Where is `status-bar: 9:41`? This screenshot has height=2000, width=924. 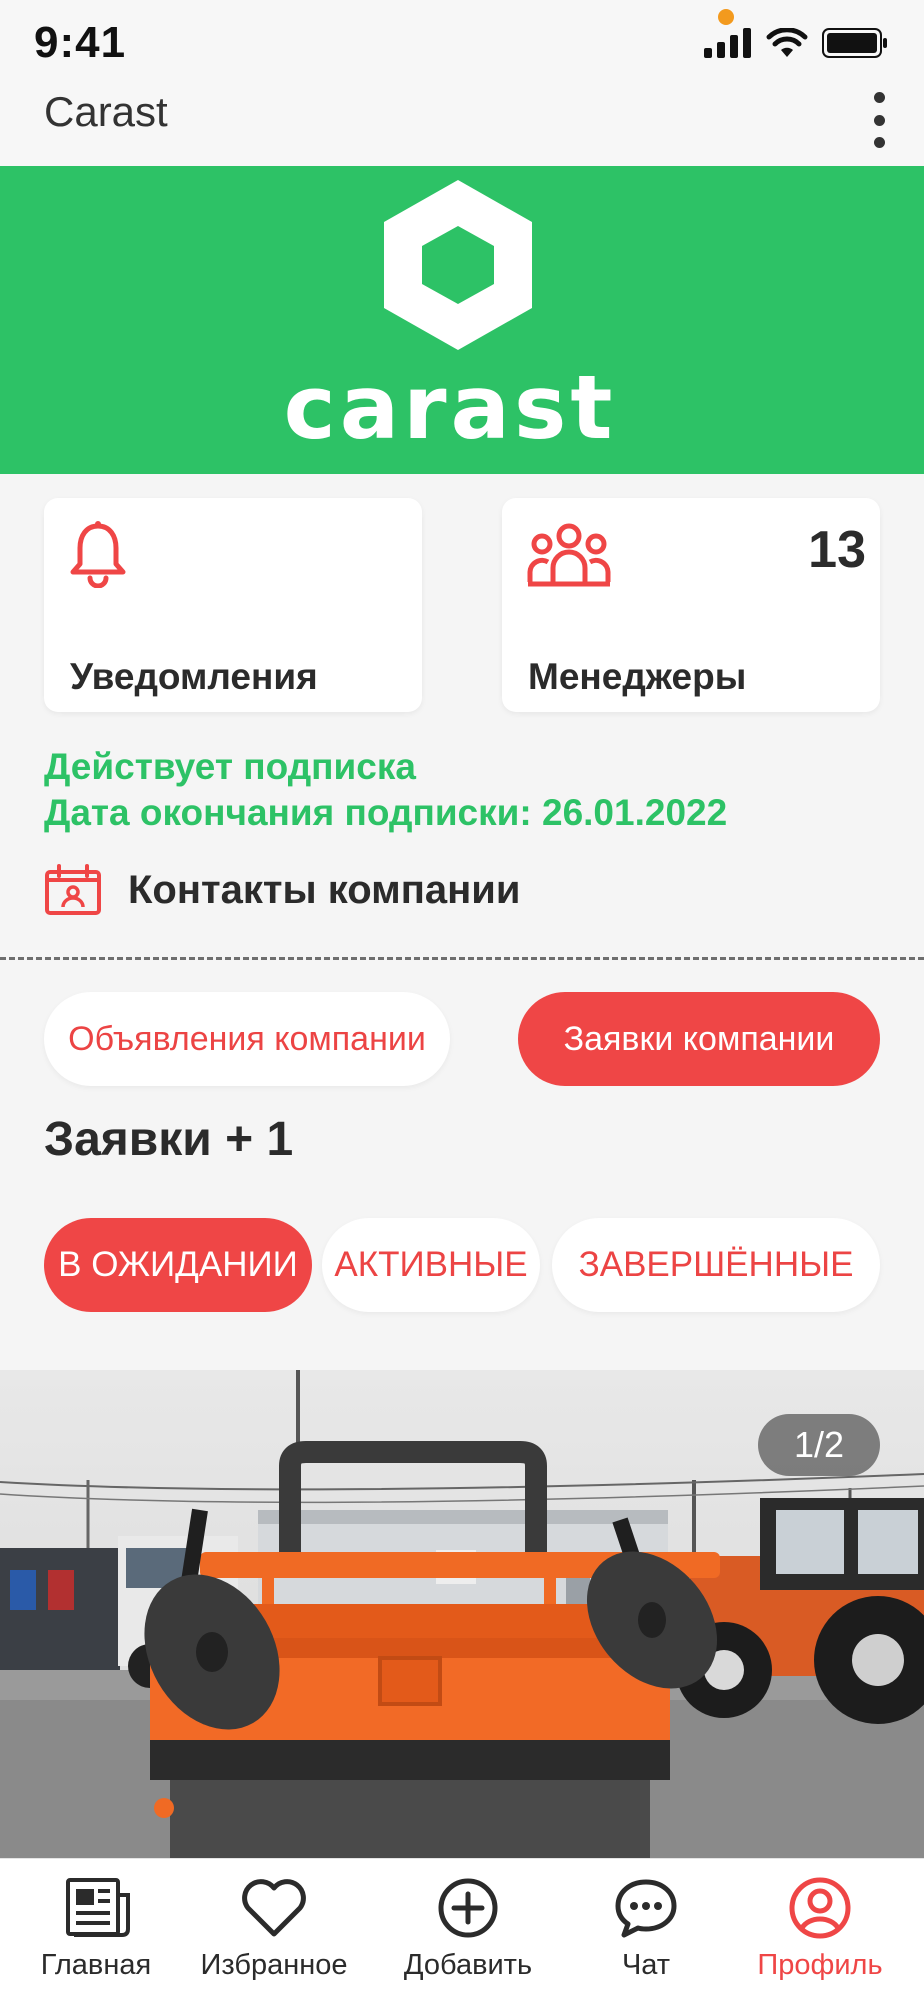 status-bar: 9:41 is located at coordinates (462, 40).